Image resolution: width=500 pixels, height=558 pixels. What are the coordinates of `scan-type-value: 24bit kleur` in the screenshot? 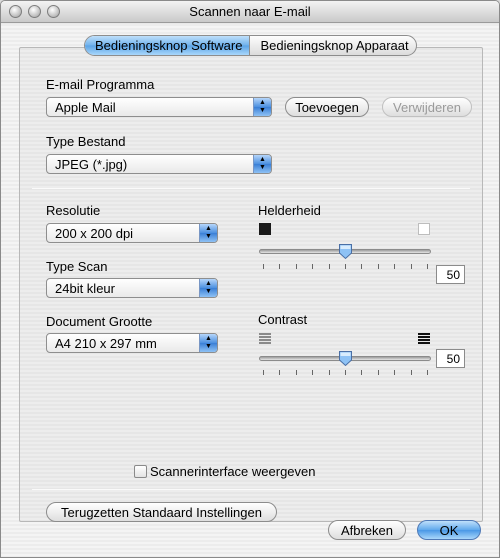 It's located at (85, 288).